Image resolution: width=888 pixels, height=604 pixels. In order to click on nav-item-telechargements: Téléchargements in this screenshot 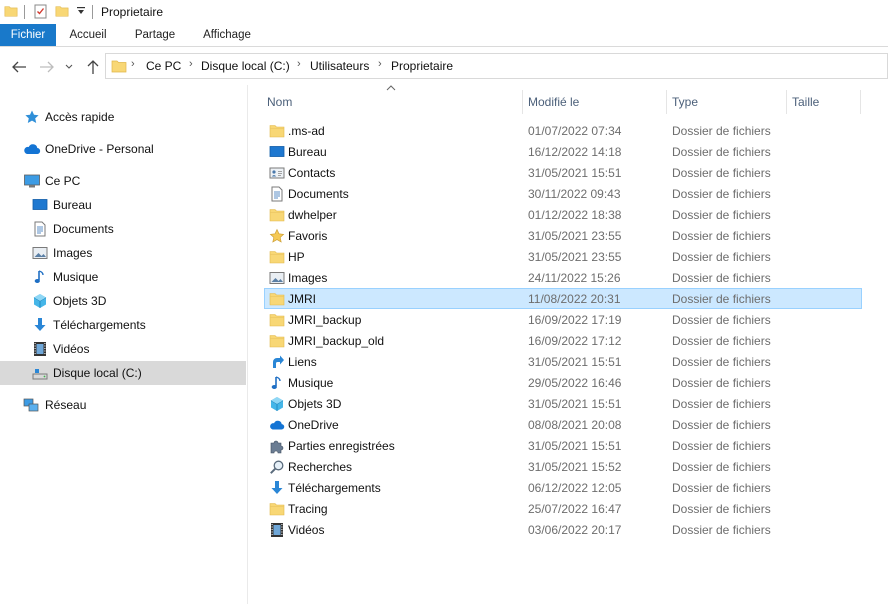, I will do `click(123, 325)`.